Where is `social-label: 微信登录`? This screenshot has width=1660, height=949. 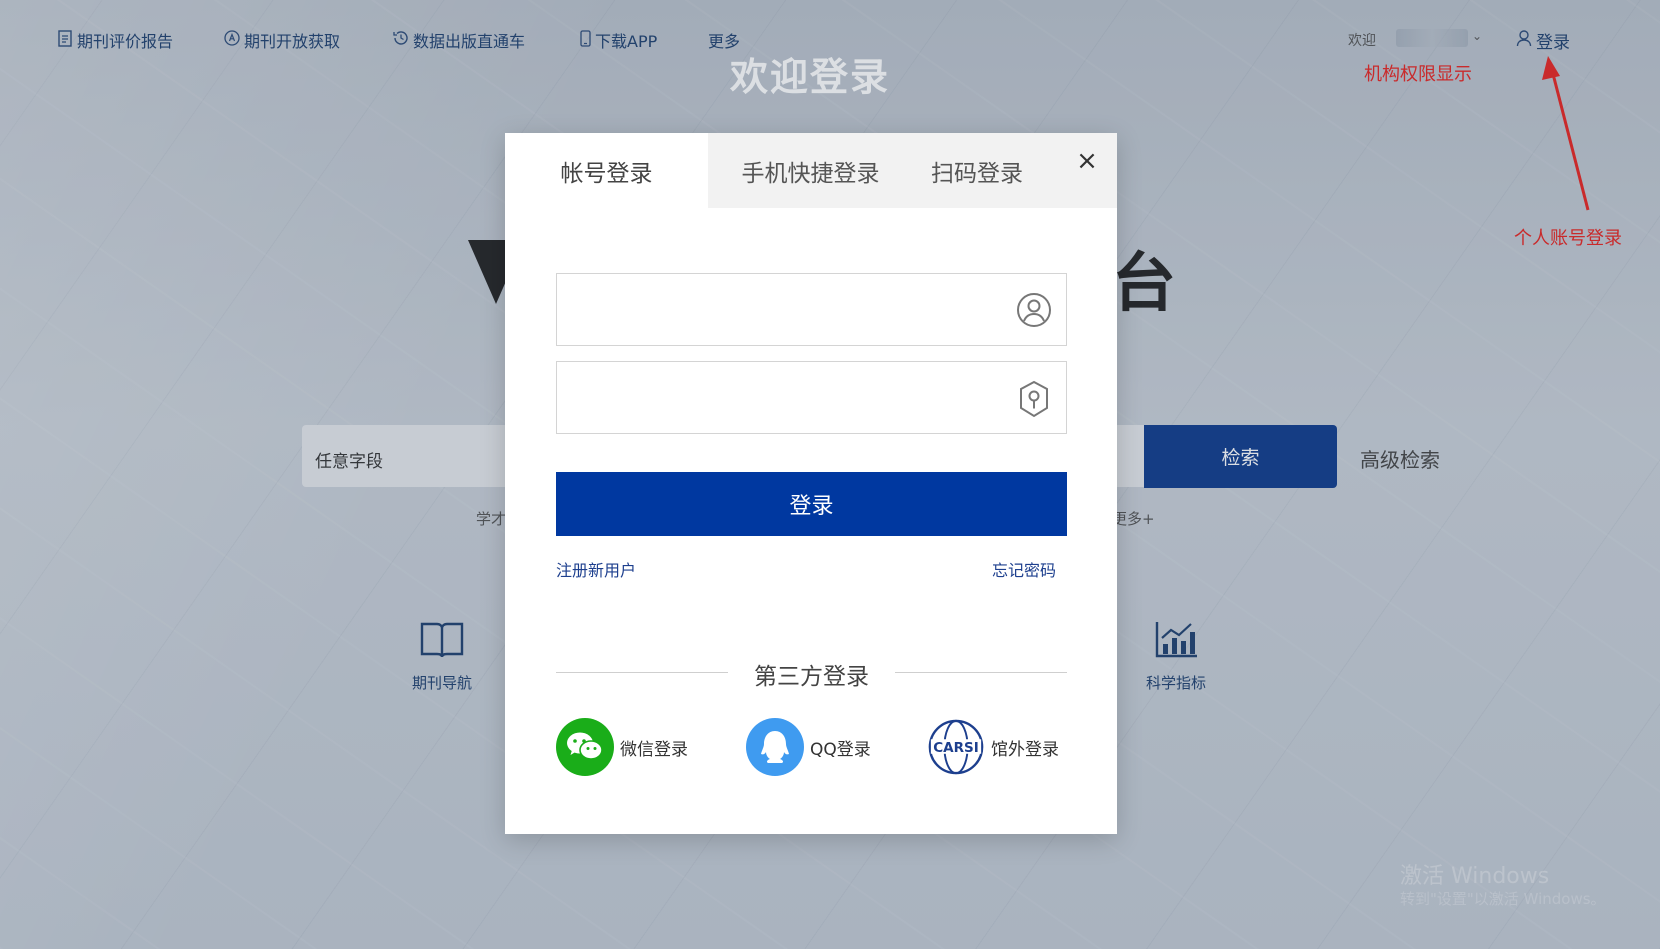
social-label: 微信登录 is located at coordinates (654, 749).